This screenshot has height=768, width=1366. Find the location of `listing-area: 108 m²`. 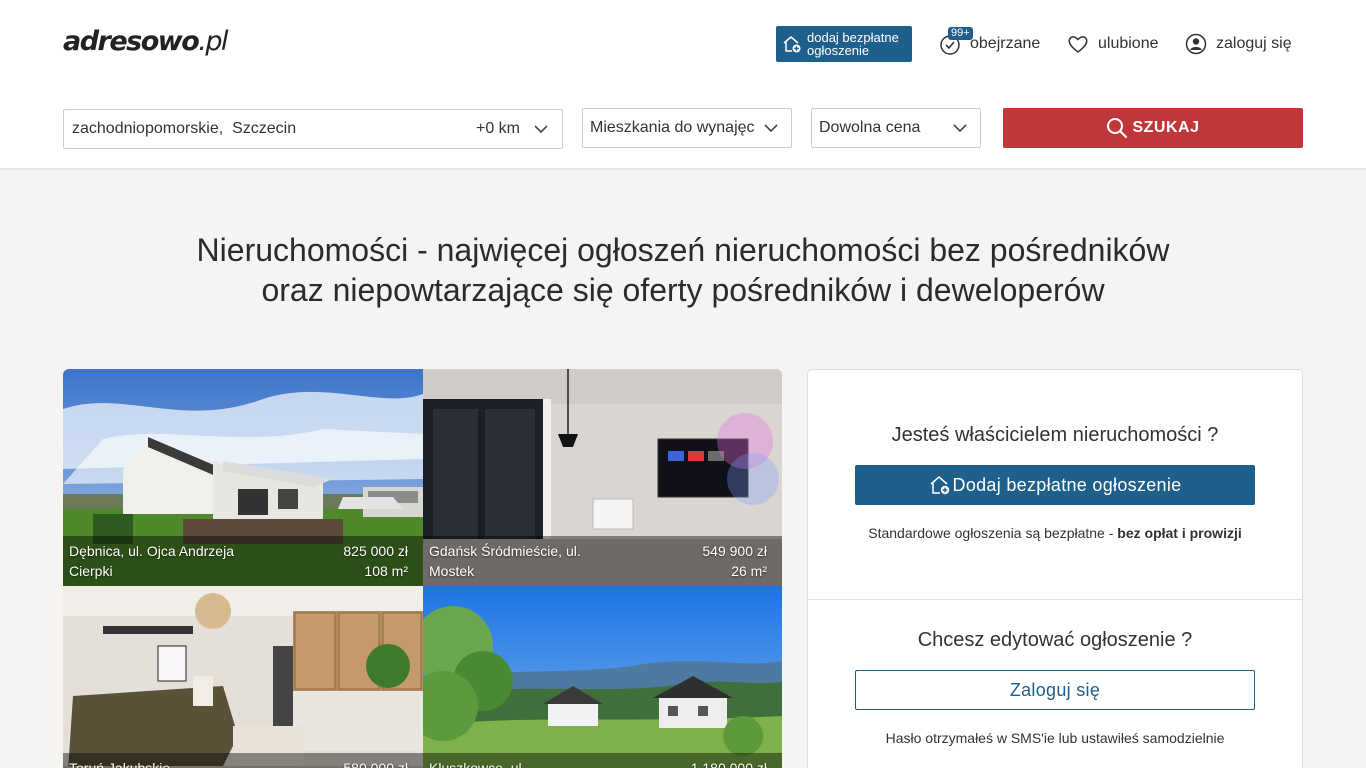

listing-area: 108 m² is located at coordinates (386, 571).